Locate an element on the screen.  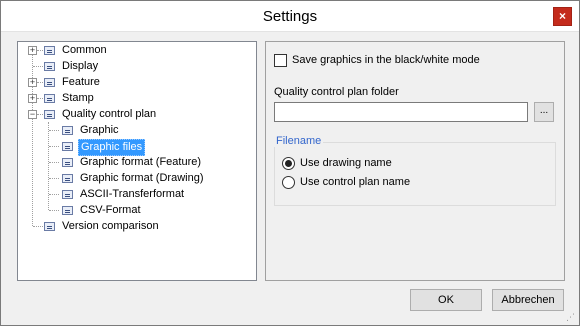
tree-item-csv-format: CSV-Format is located at coordinates (110, 210).